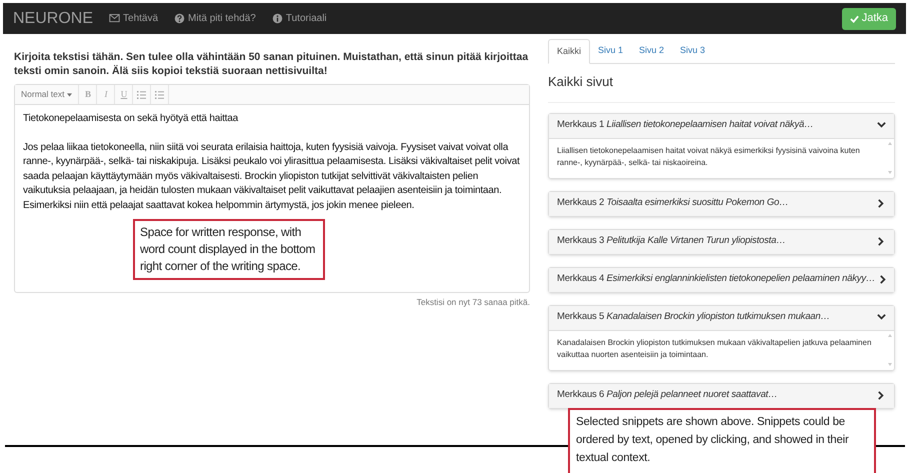  What do you see at coordinates (133, 18) in the screenshot?
I see `nav-link: Tehtävä` at bounding box center [133, 18].